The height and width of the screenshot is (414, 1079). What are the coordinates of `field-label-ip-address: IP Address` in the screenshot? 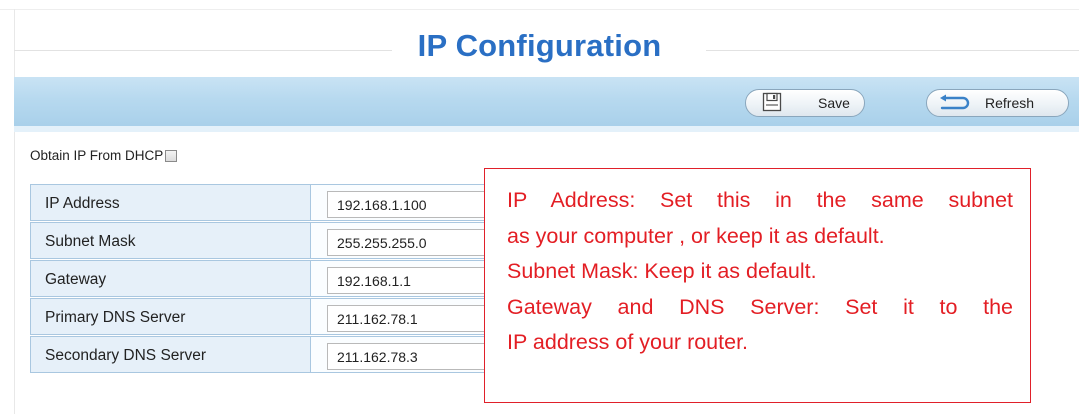 It's located at (170, 202).